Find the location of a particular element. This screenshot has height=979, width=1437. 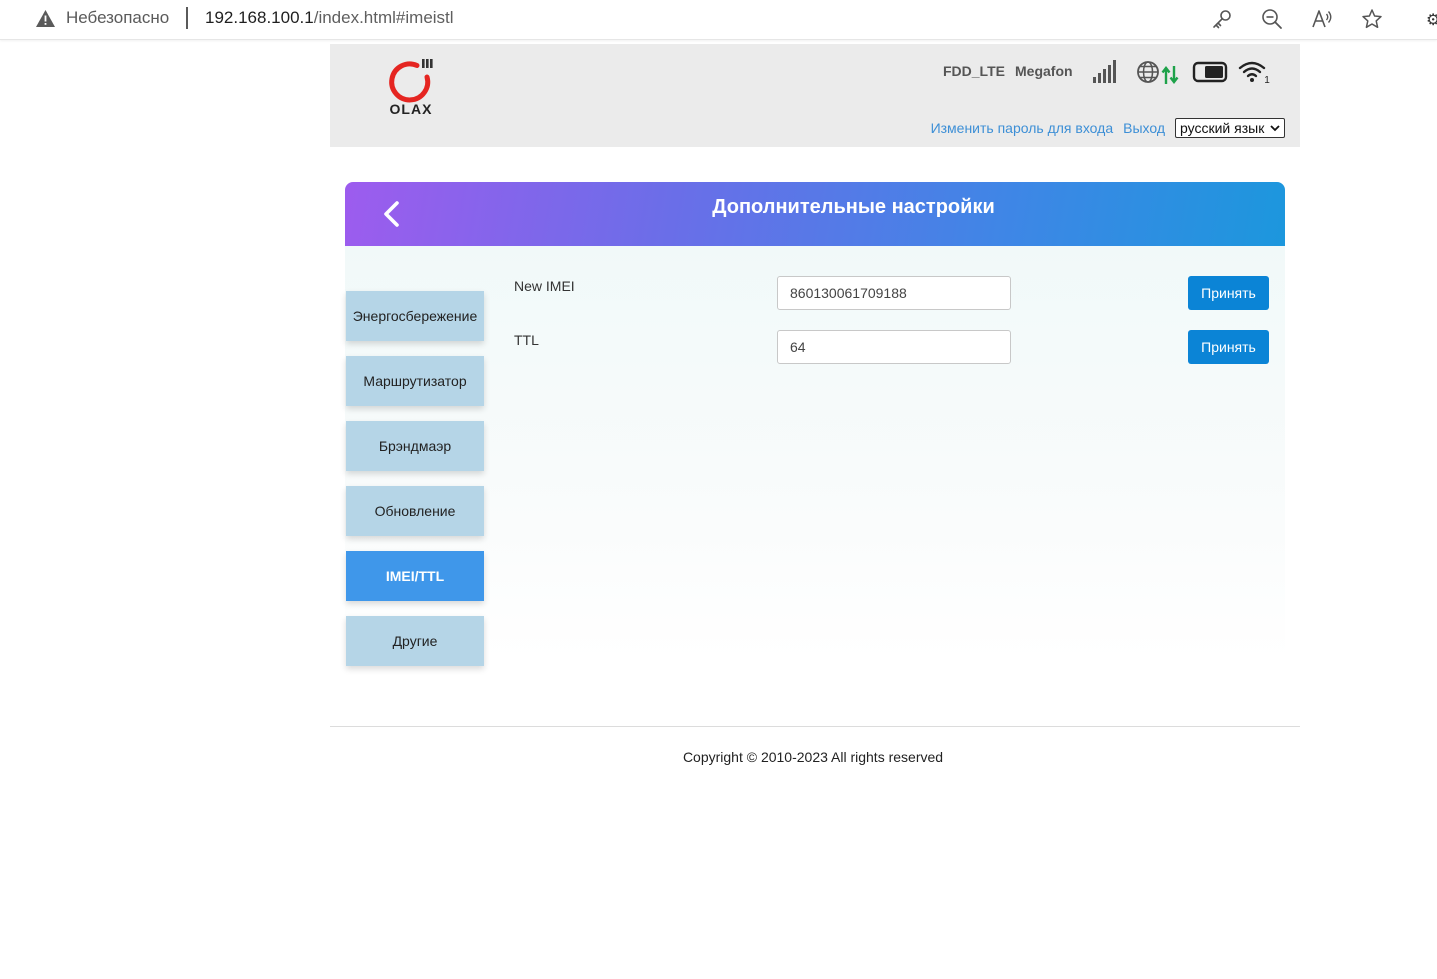

menu-item-update: Обновление is located at coordinates (415, 511).